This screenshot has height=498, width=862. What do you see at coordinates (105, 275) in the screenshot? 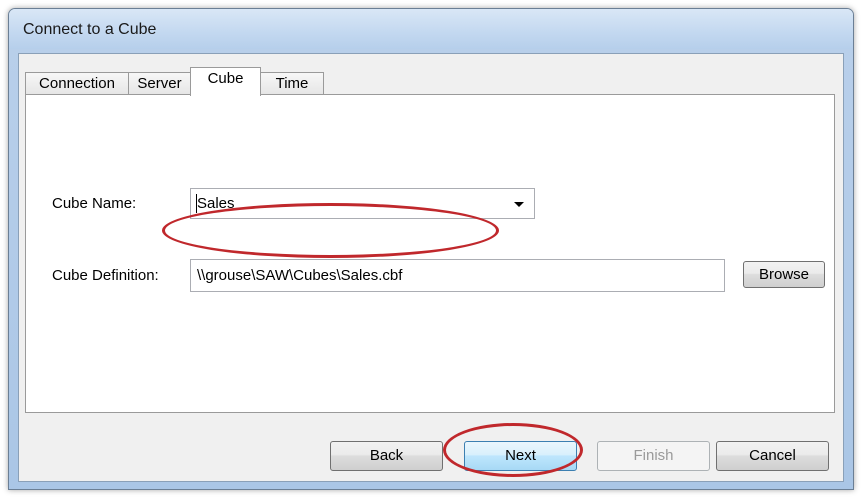
I see `cube-definition-label: Cube Definition:` at bounding box center [105, 275].